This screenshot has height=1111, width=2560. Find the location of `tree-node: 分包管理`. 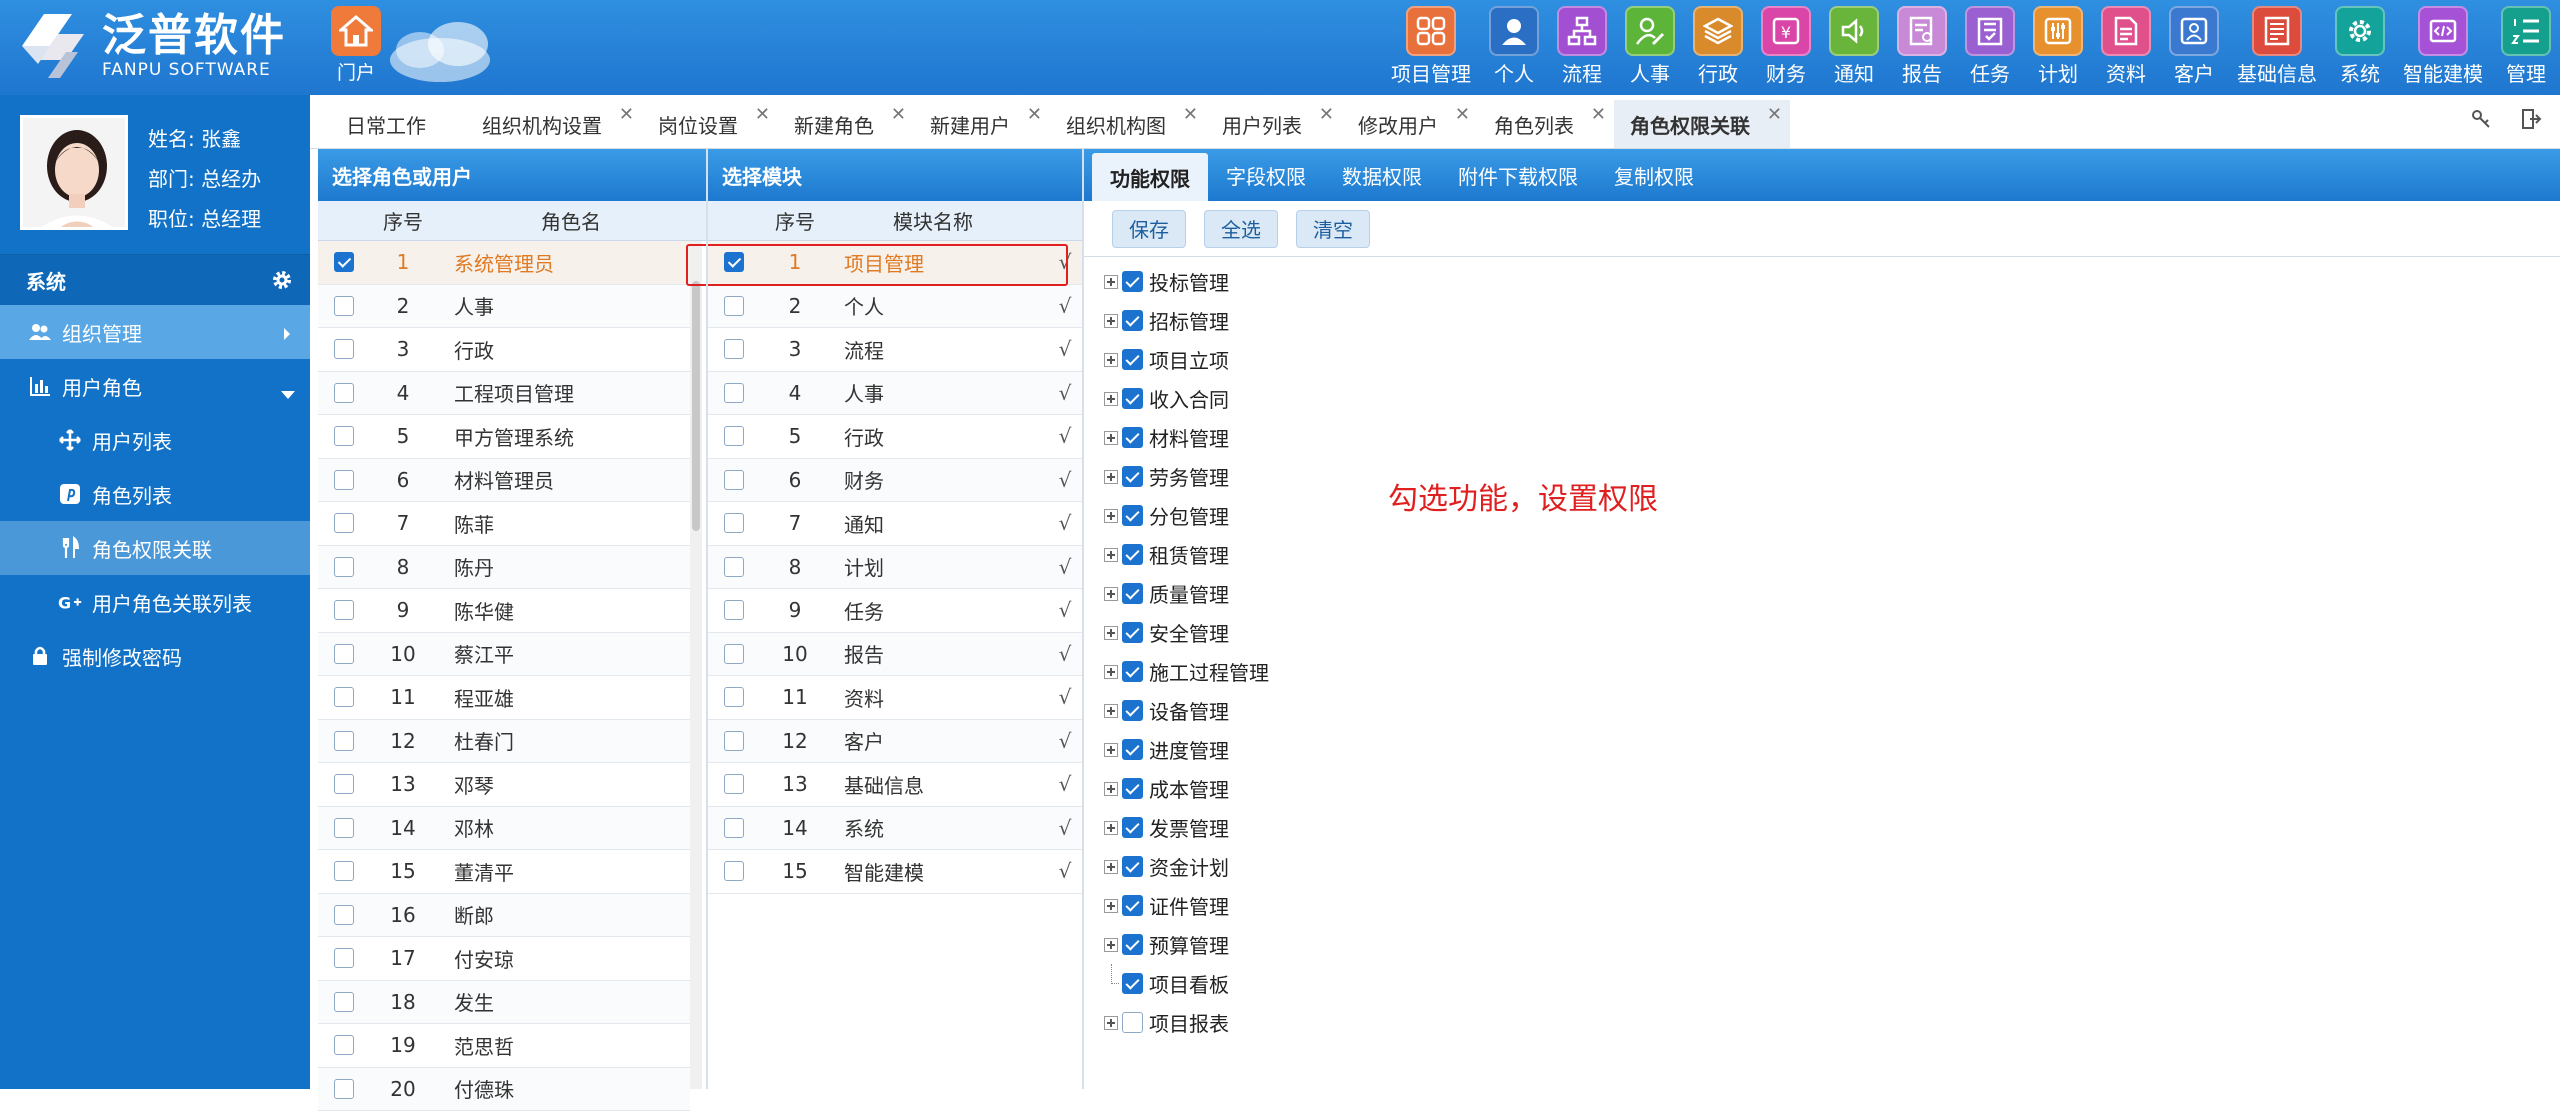

tree-node: 分包管理 is located at coordinates (1186, 515).